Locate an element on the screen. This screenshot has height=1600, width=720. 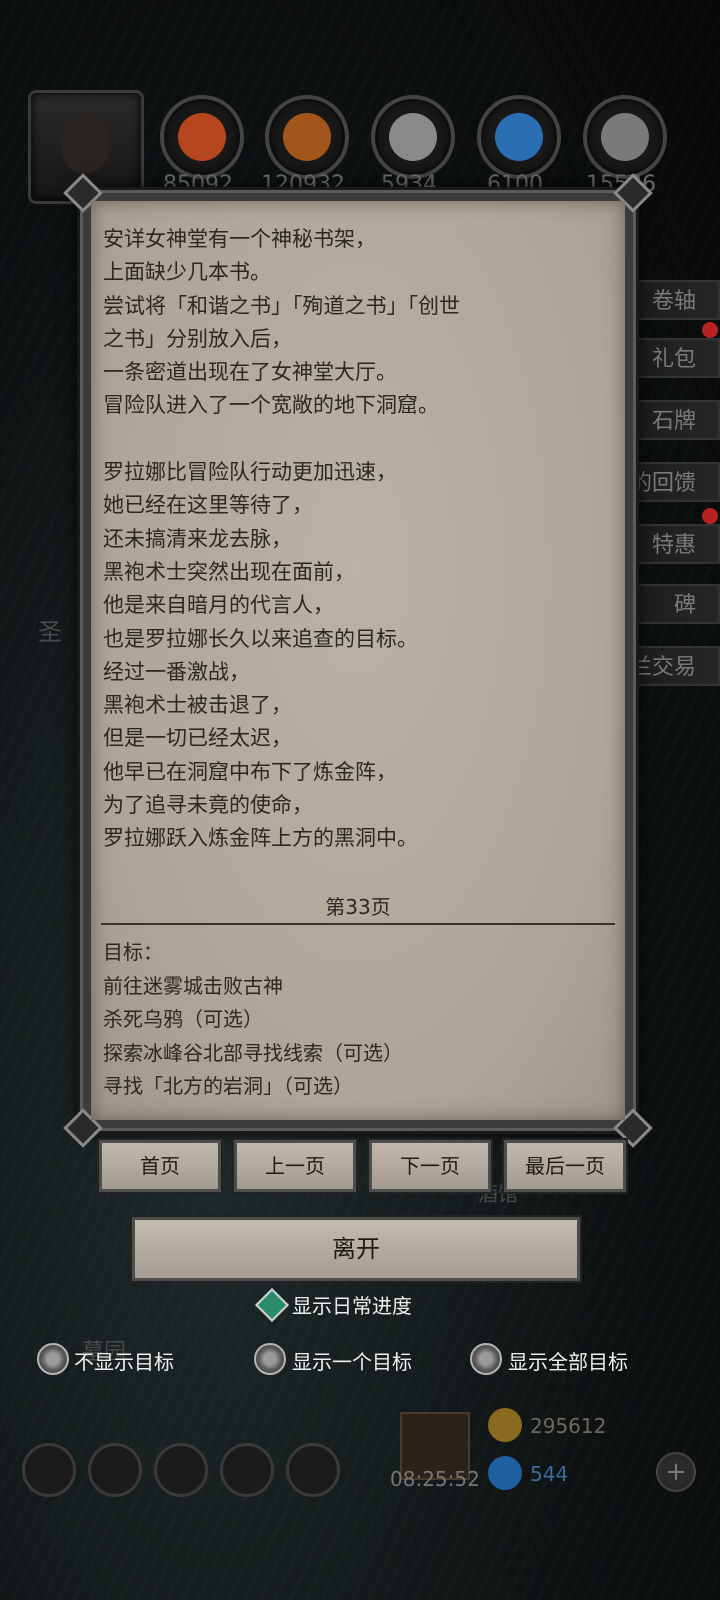
settings-icon is located at coordinates (49, 1470).